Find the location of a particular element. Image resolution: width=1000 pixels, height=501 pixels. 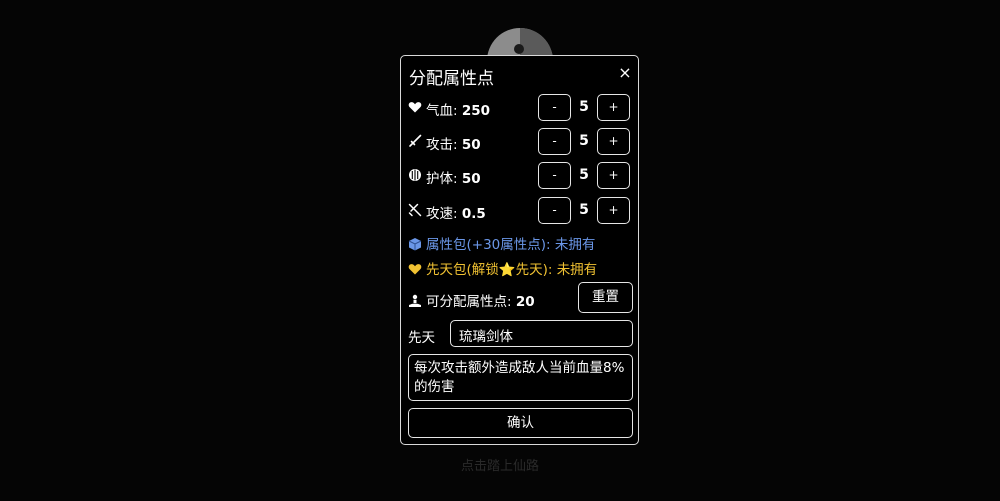

defense-increase-button: + is located at coordinates (613, 175).